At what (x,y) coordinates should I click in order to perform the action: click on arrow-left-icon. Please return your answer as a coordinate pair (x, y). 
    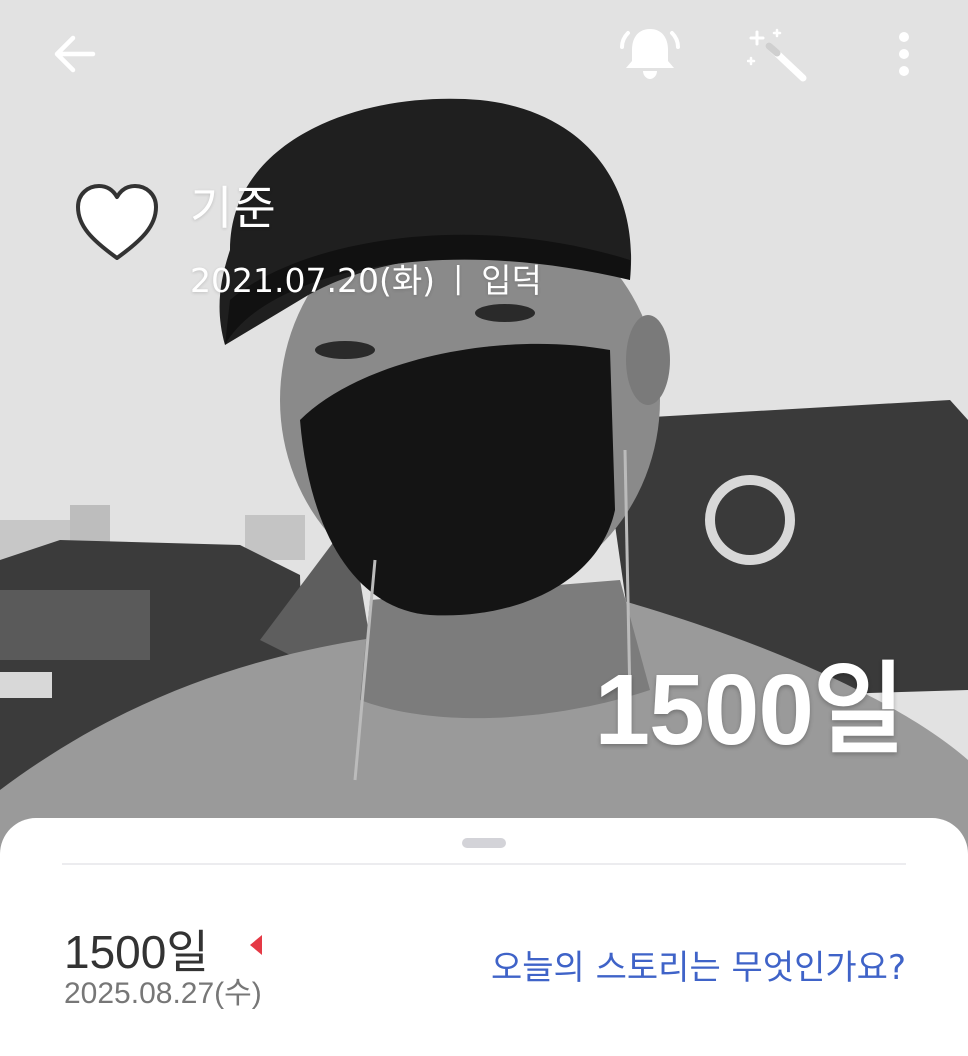
    Looking at the image, I should click on (75, 54).